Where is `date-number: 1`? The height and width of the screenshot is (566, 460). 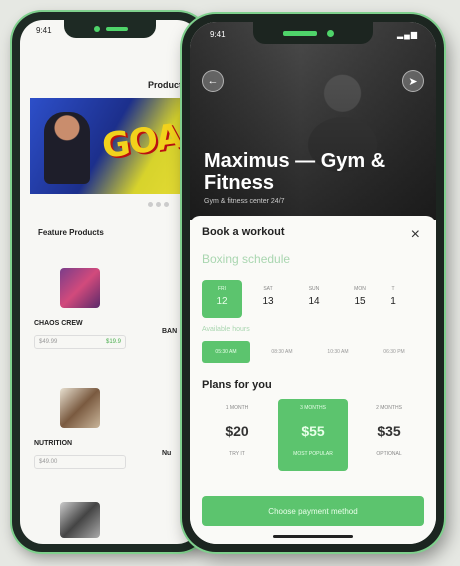
date-number: 1 is located at coordinates (393, 301).